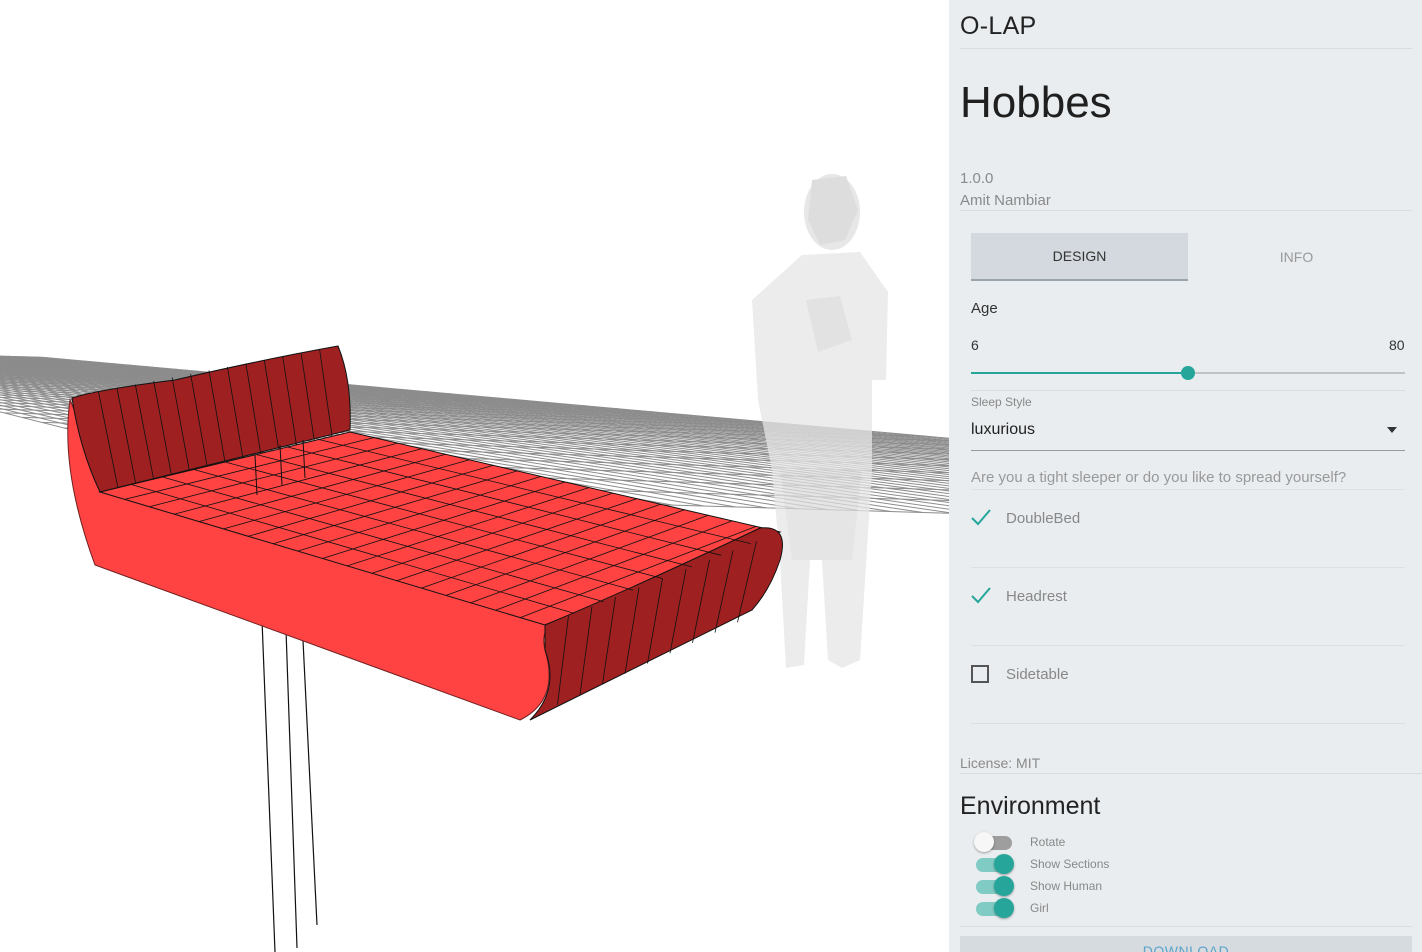  I want to click on product-title: Hobbes, so click(1036, 102).